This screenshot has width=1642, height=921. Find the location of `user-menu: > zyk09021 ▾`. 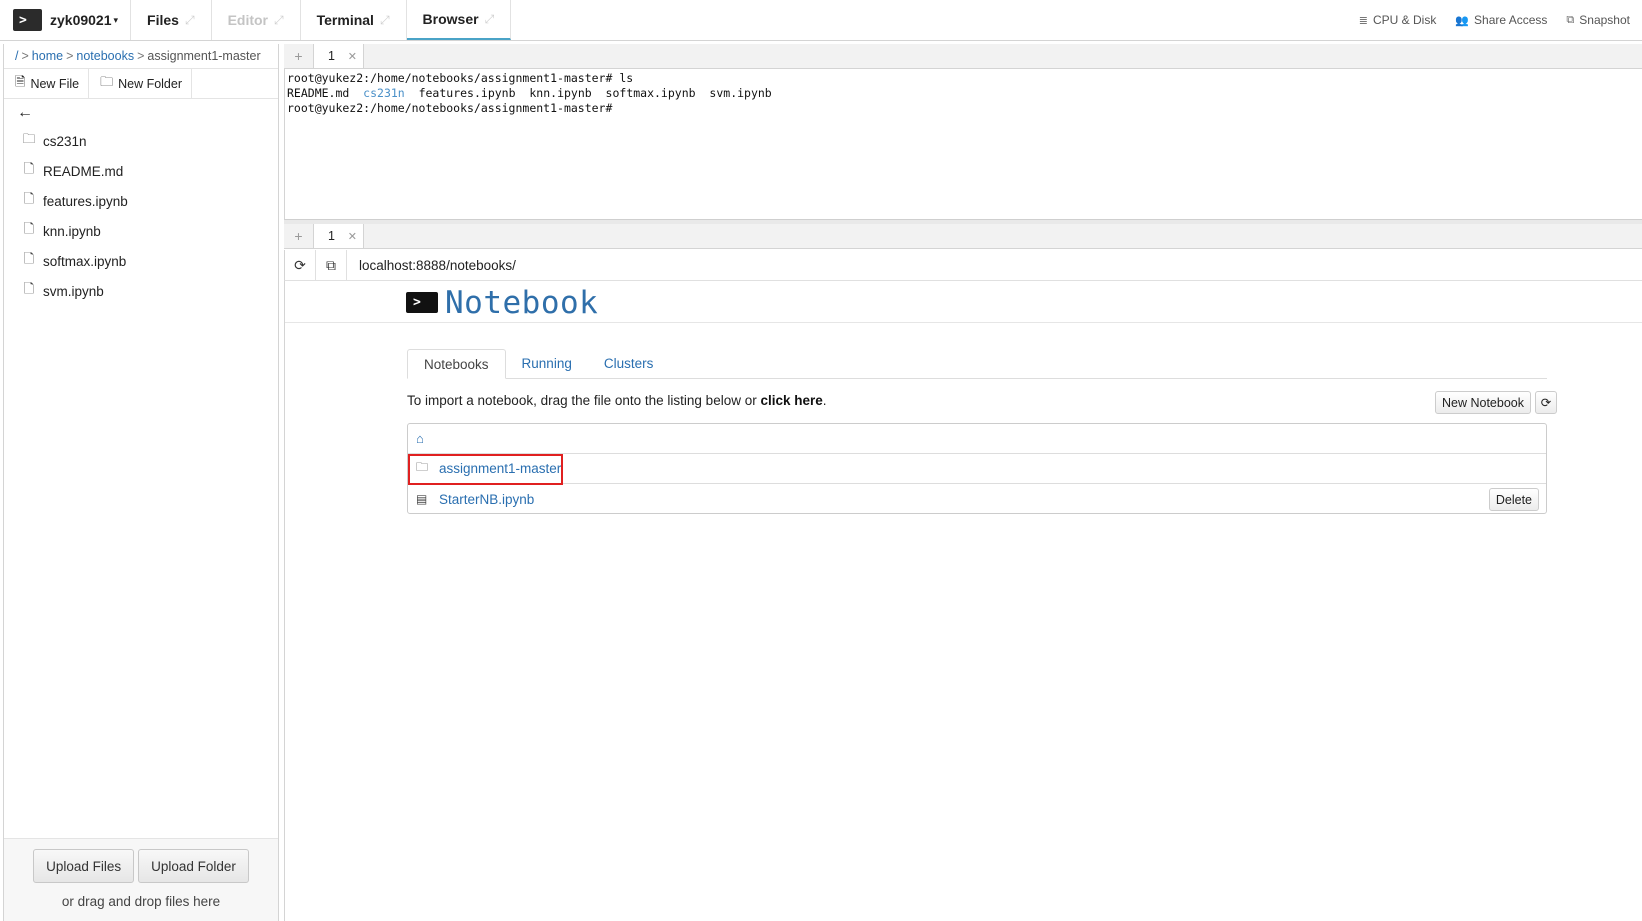

user-menu: > zyk09021 ▾ is located at coordinates (66, 20).